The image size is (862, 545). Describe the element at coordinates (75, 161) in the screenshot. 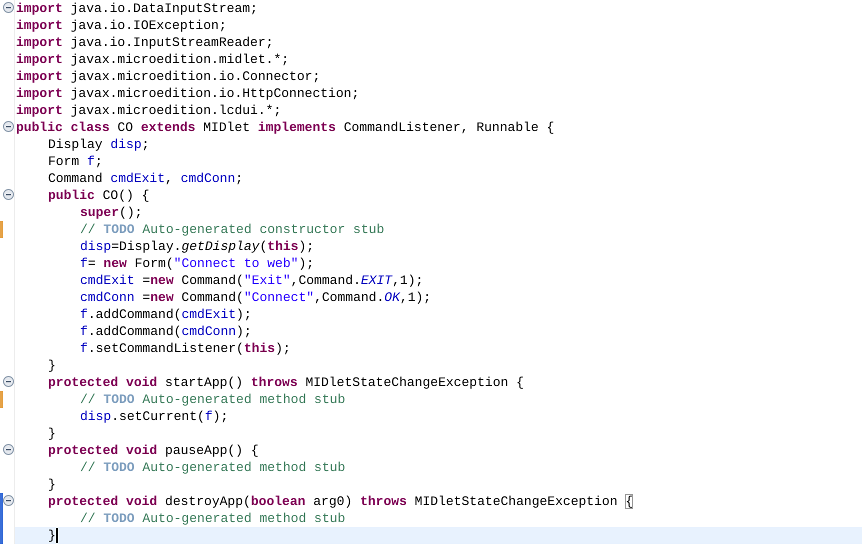

I see `code-line: Form f;` at that location.